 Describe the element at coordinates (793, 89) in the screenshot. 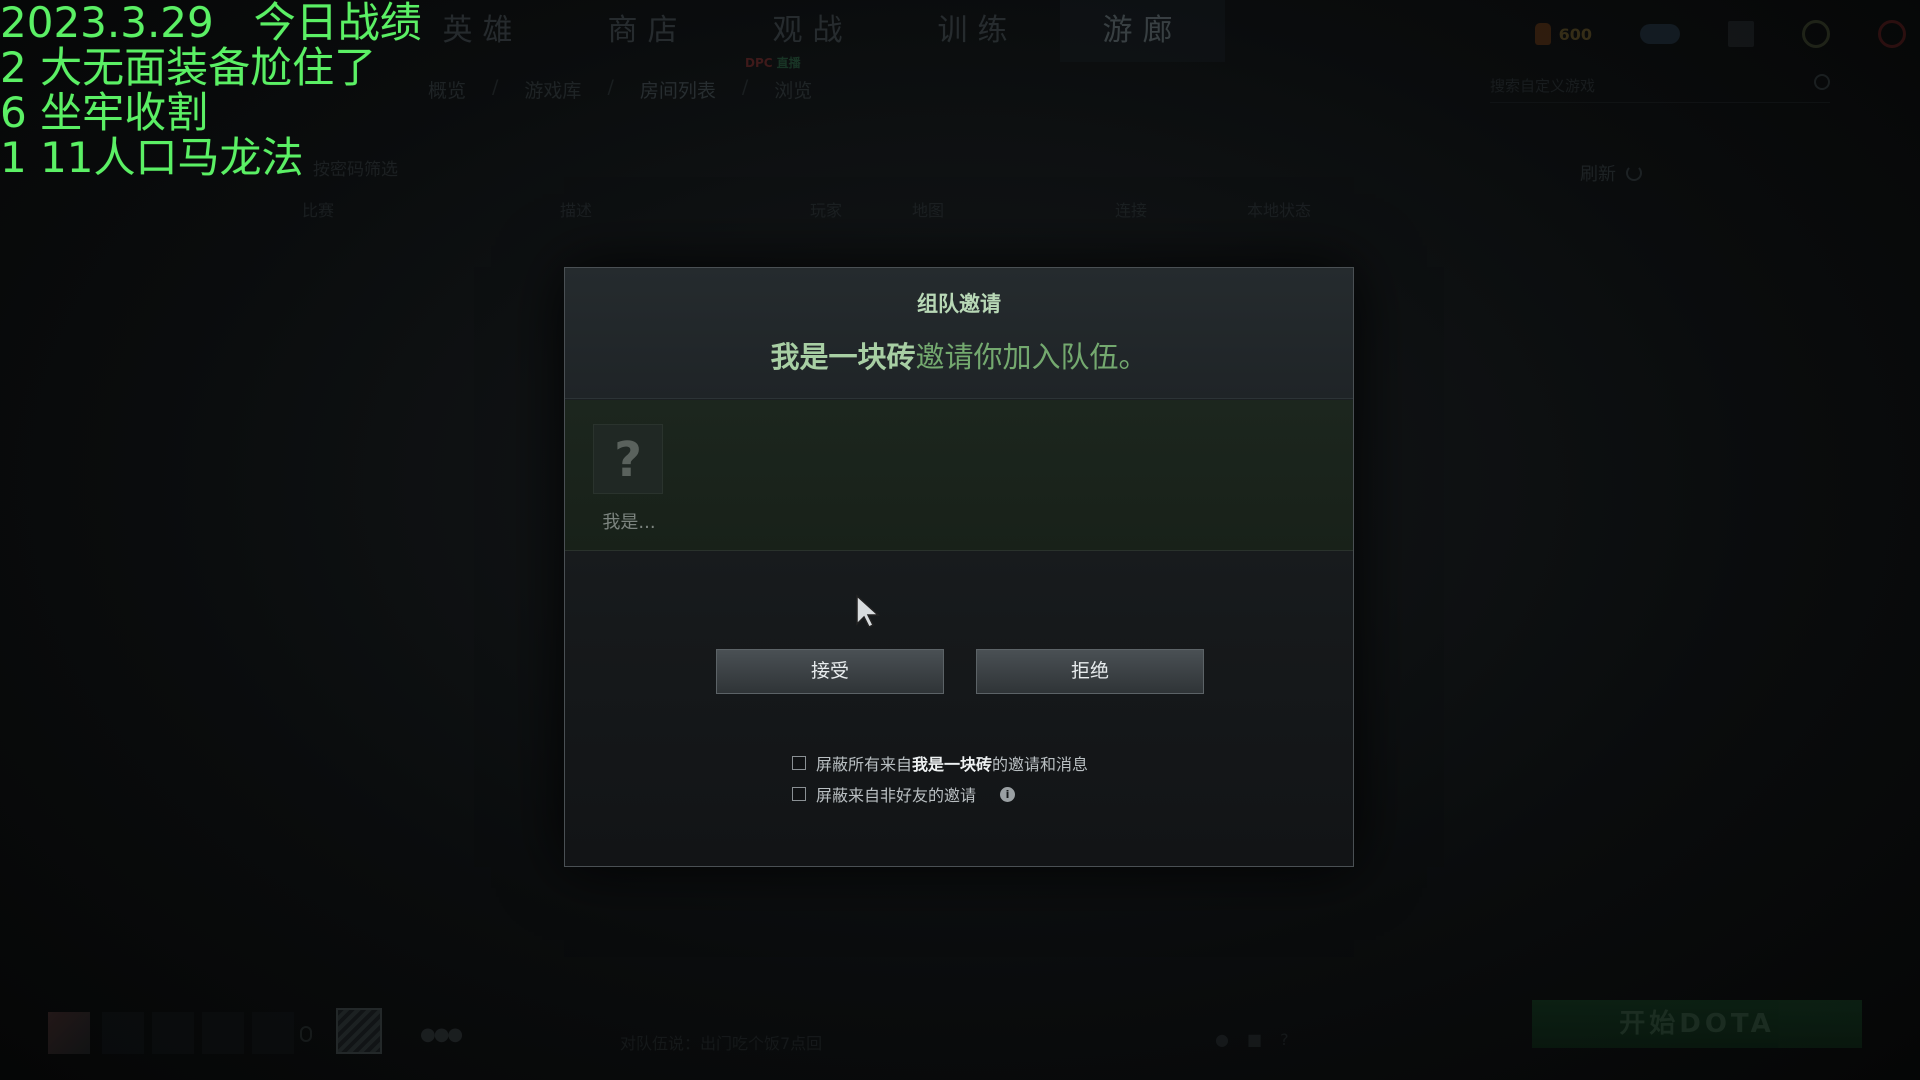

I see `breadcrumb-browse: 浏览` at that location.